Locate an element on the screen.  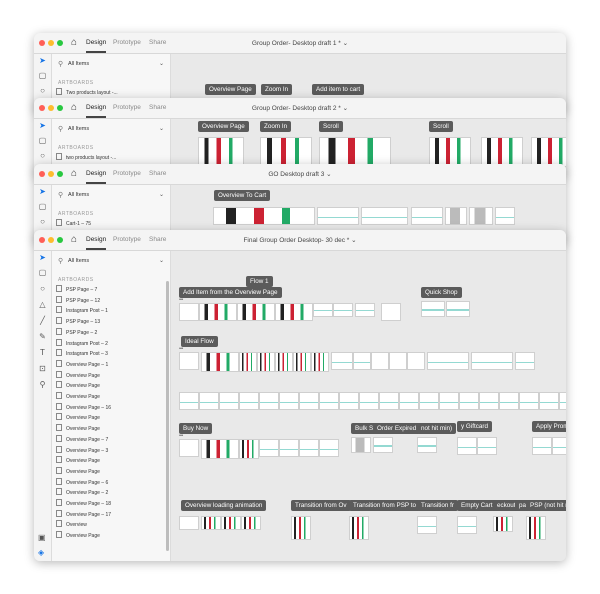
document-title: GO Desktop draft 3 ⌄ is located at coordinates (300, 174).